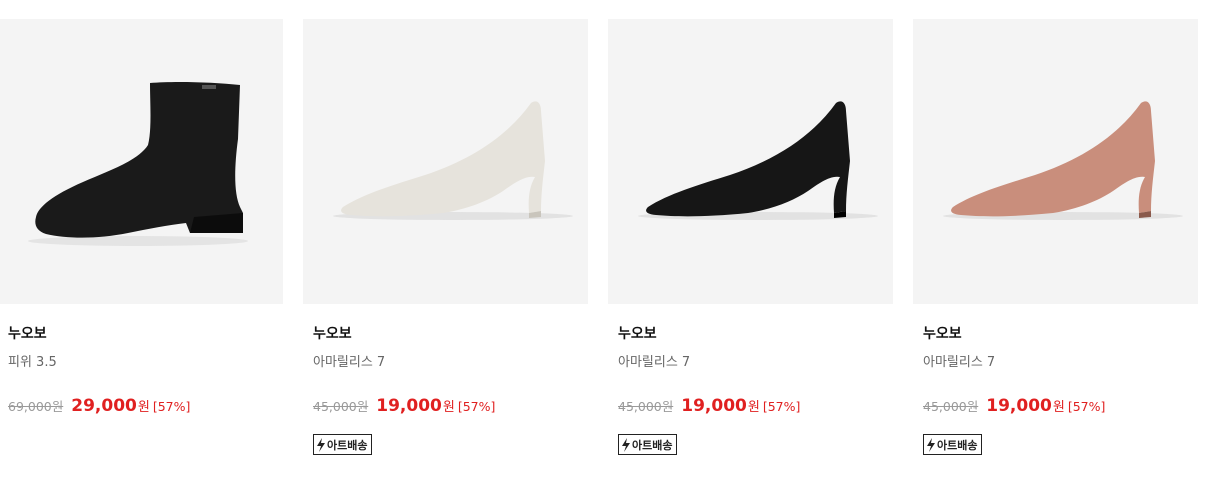  I want to click on original-price: 69,000원, so click(36, 406).